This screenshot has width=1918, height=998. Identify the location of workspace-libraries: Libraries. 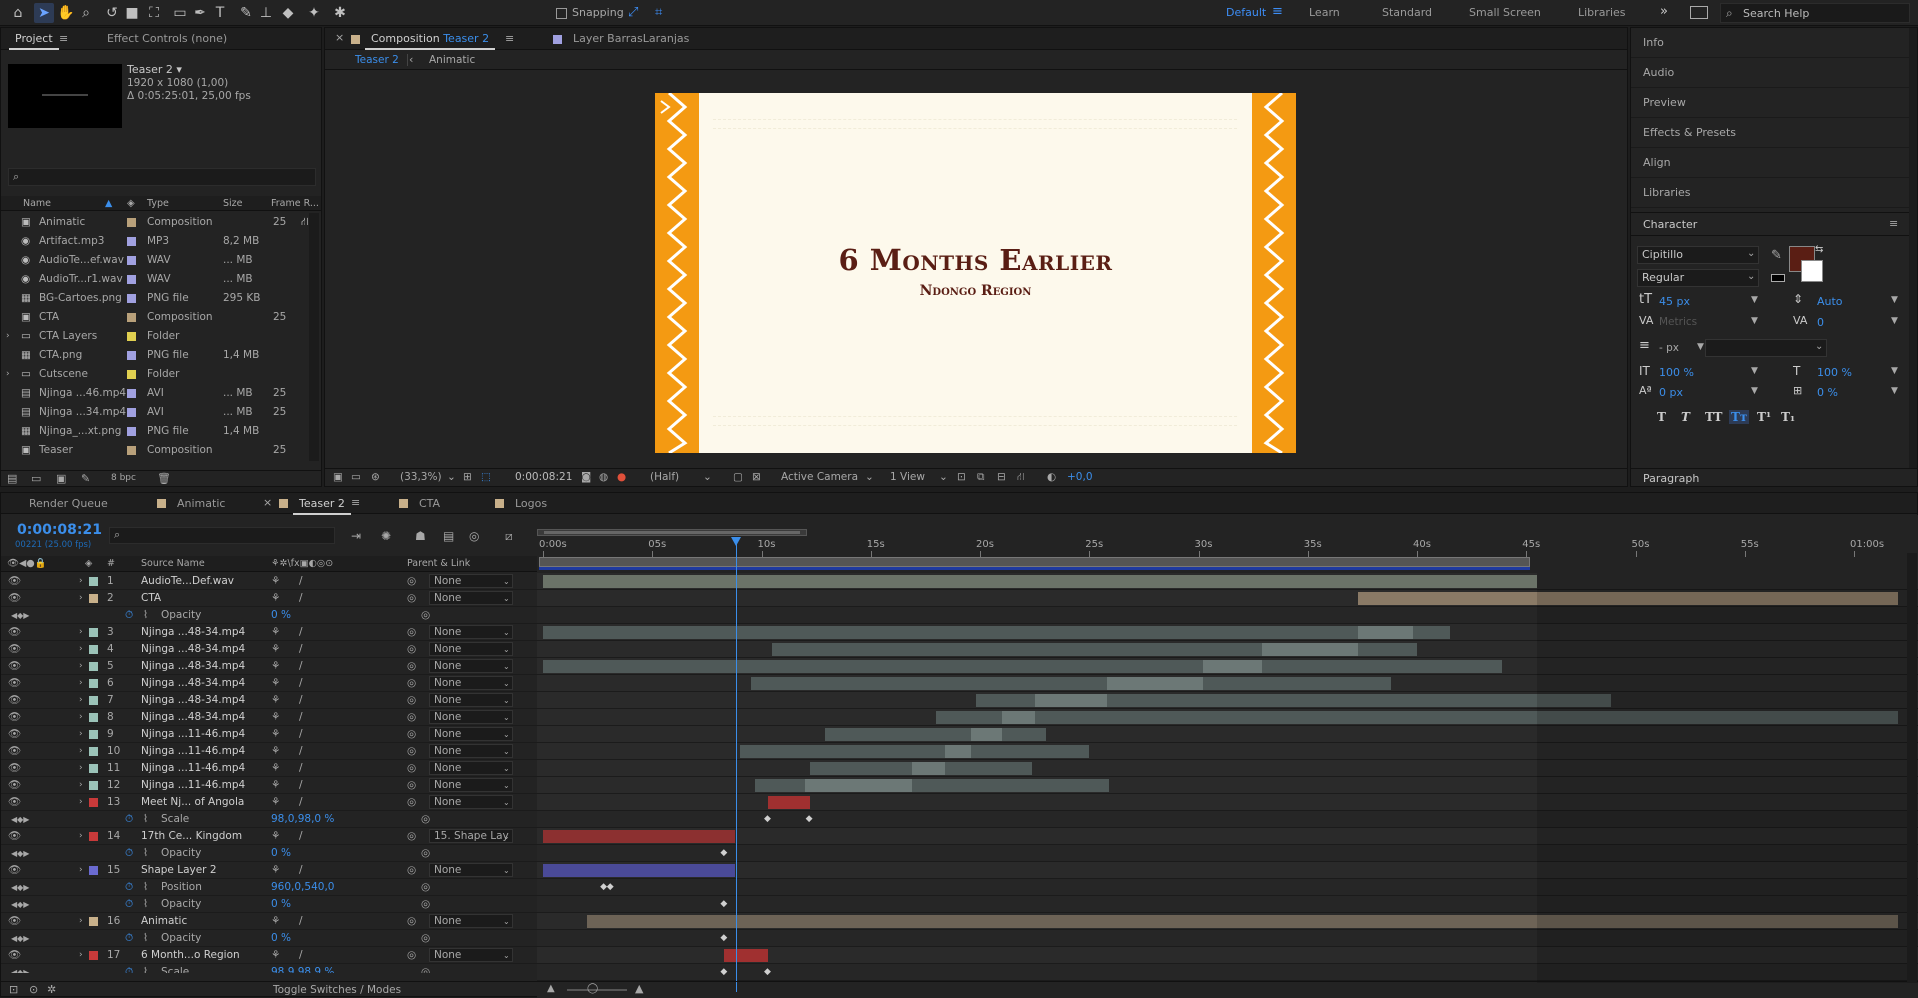
(1602, 12).